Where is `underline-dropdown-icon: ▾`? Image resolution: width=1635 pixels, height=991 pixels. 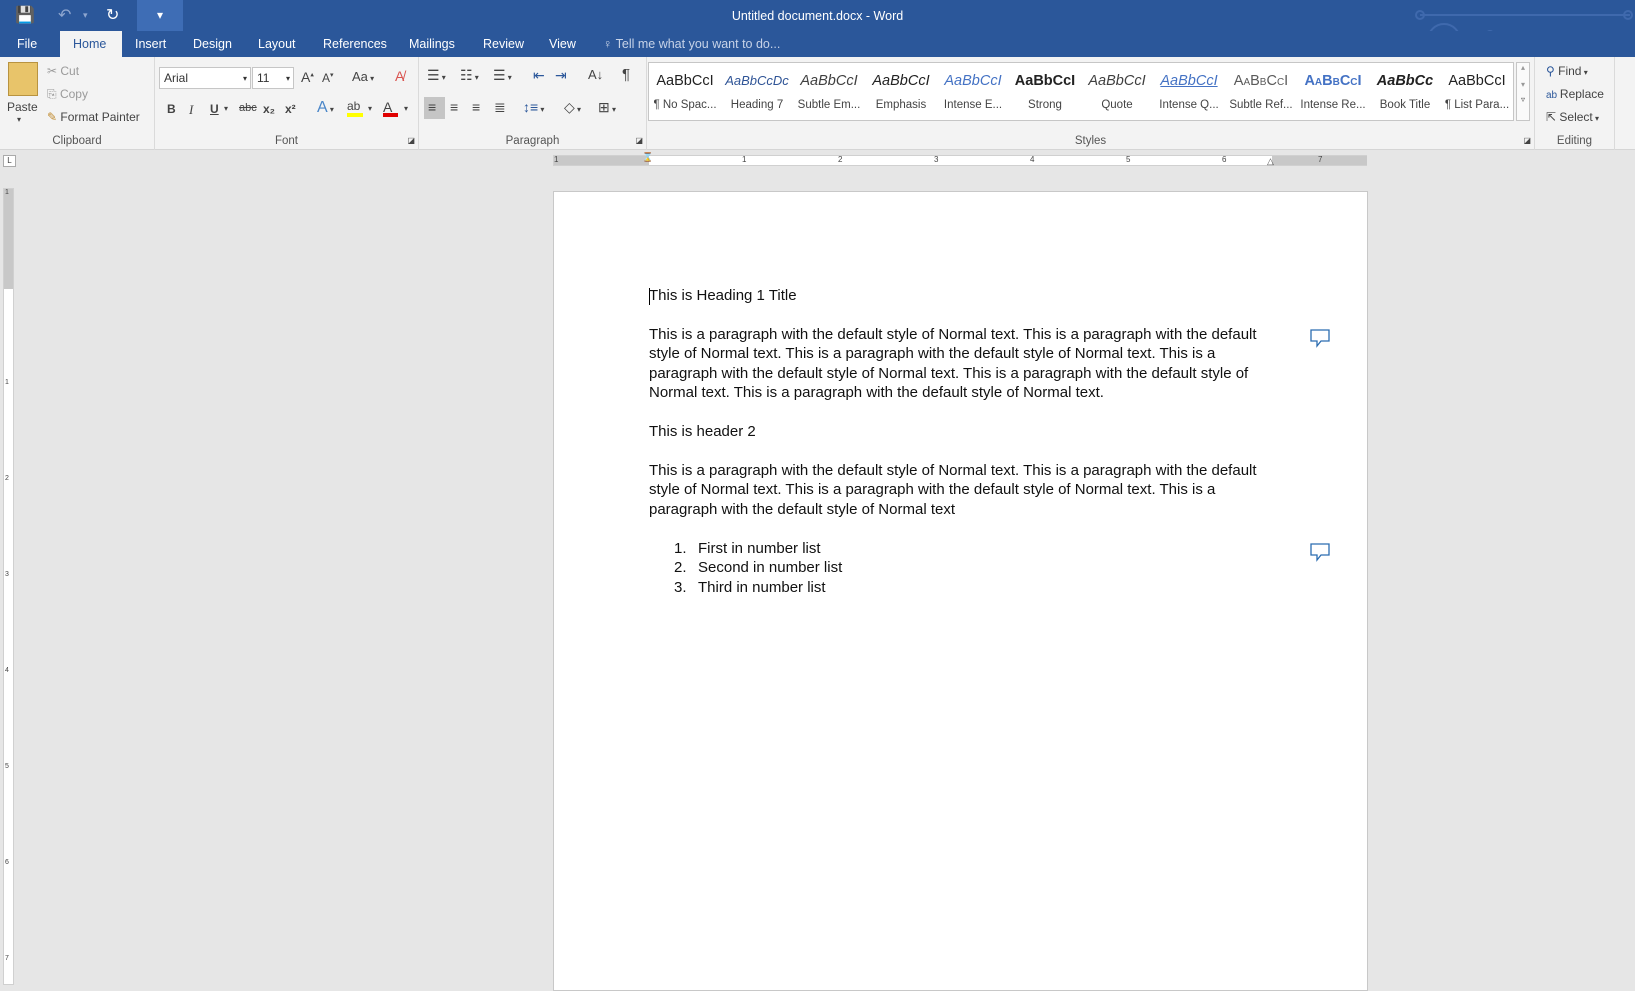 underline-dropdown-icon: ▾ is located at coordinates (226, 108).